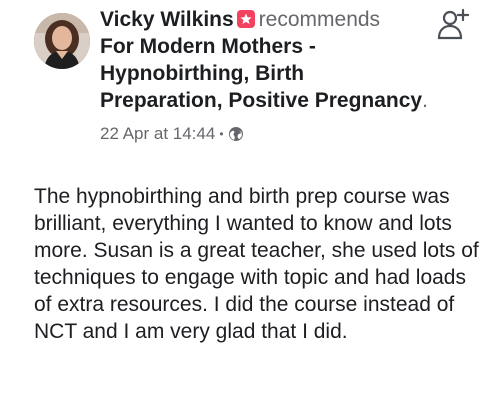  What do you see at coordinates (245, 19) in the screenshot?
I see `recommend-icon` at bounding box center [245, 19].